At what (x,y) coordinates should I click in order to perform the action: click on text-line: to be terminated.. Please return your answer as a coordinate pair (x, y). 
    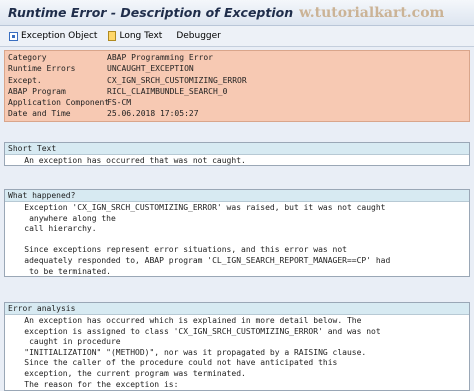
    Looking at the image, I should click on (58, 271).